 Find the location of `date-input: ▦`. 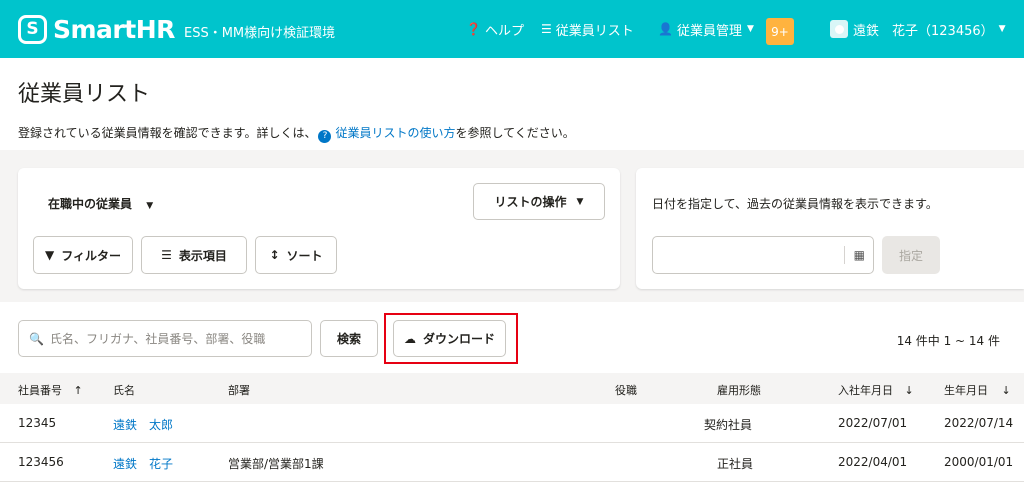

date-input: ▦ is located at coordinates (763, 255).